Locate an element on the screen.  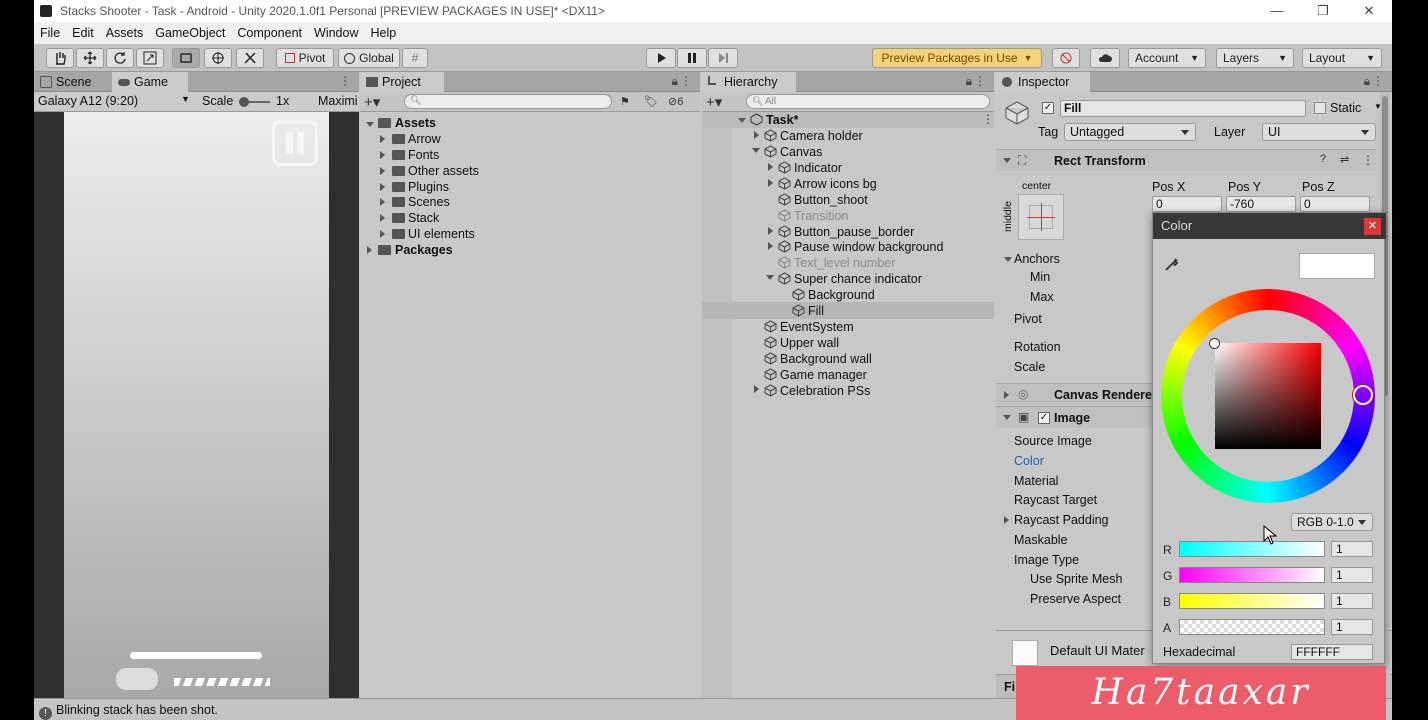
menu-gameobject: GameObject is located at coordinates (190, 33).